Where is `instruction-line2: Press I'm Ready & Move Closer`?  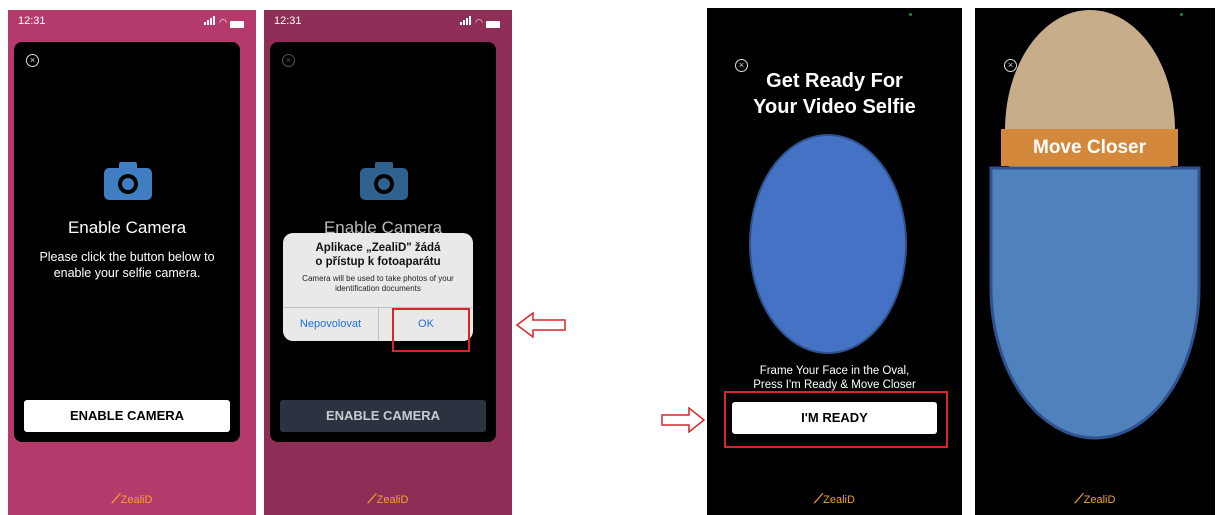 instruction-line2: Press I'm Ready & Move Closer is located at coordinates (834, 385).